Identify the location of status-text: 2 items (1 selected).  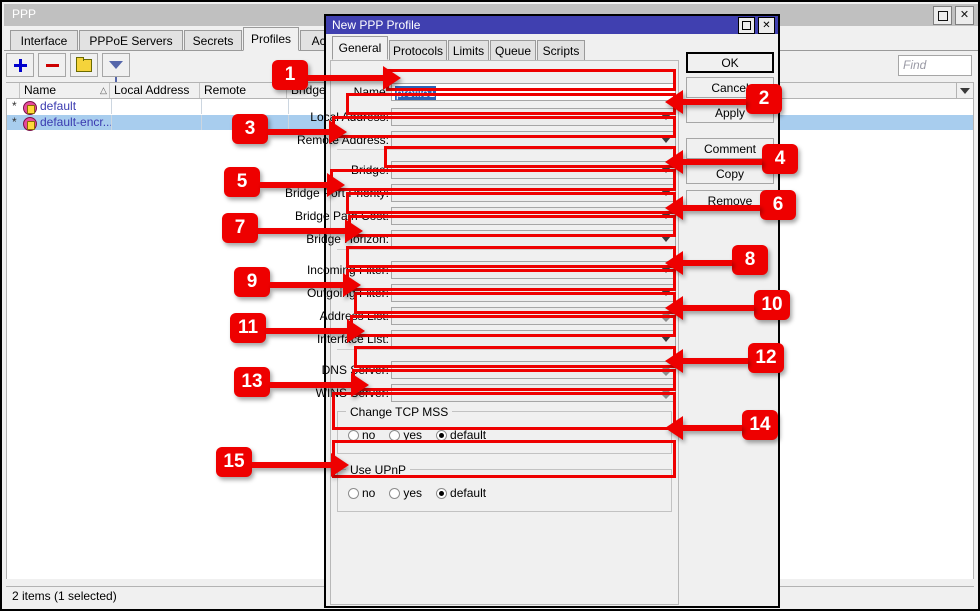
(64, 596).